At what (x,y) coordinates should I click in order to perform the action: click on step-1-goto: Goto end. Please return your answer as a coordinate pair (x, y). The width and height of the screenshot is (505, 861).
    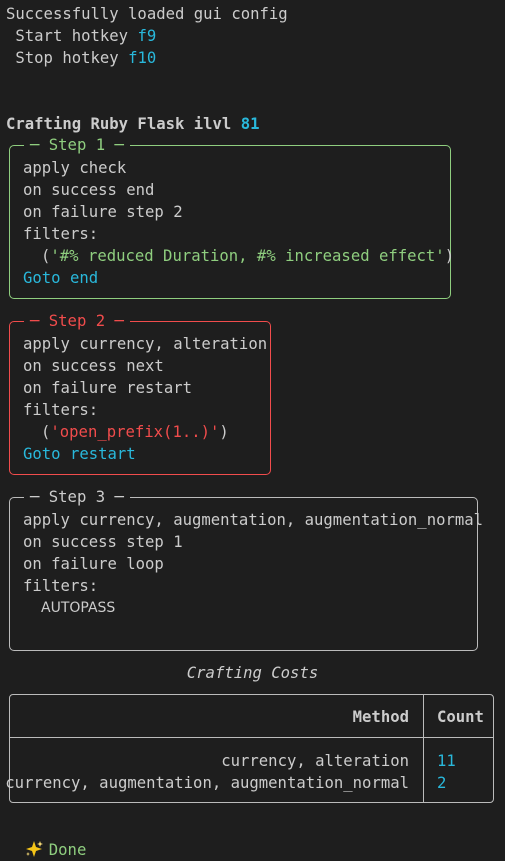
    Looking at the image, I should click on (61, 278).